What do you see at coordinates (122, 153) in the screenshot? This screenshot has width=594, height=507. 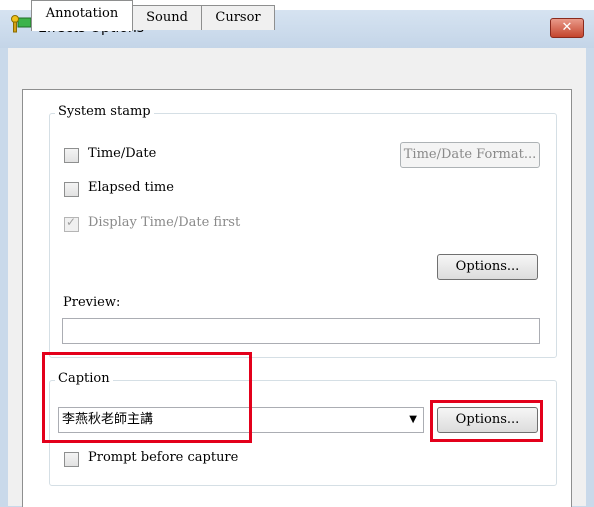 I see `time-date-label: Time/Date` at bounding box center [122, 153].